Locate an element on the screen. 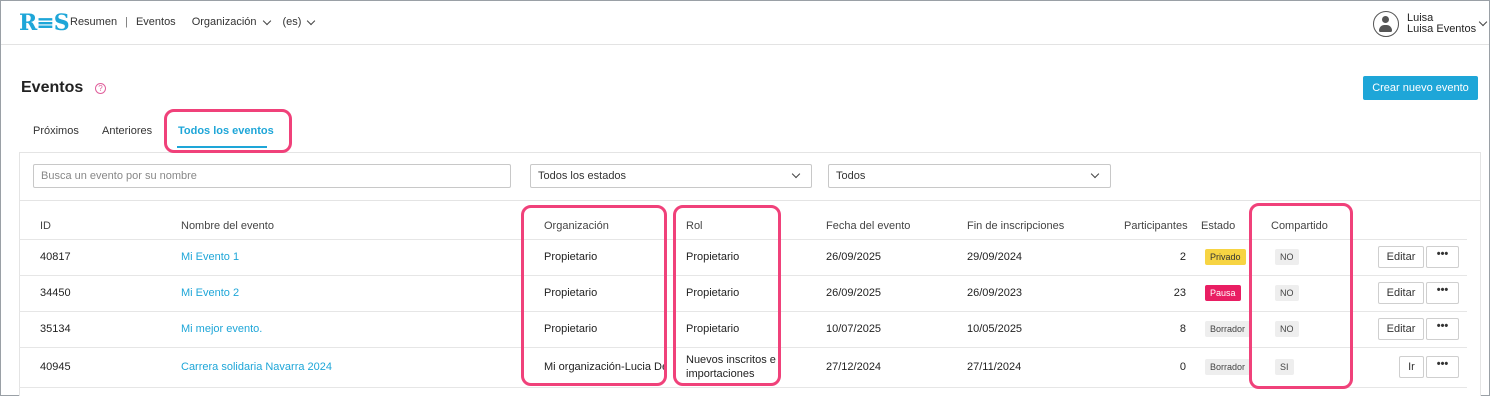 The height and width of the screenshot is (396, 1490). cell-participantes: 8 is located at coordinates (1182, 329).